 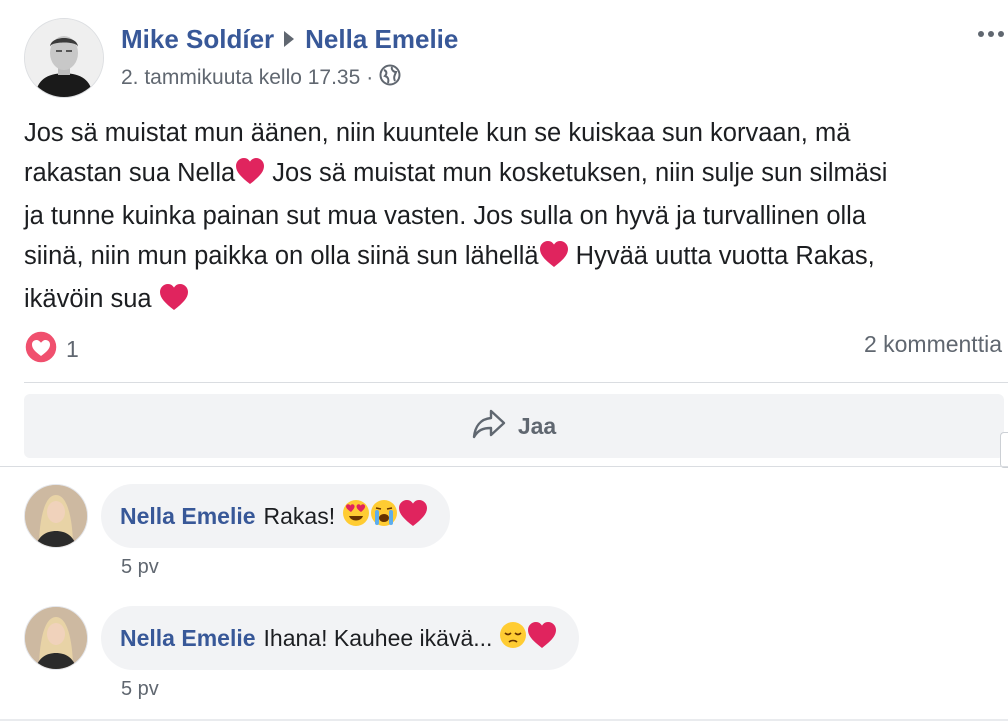 What do you see at coordinates (299, 515) in the screenshot?
I see `comment-text-content: Rakas!` at bounding box center [299, 515].